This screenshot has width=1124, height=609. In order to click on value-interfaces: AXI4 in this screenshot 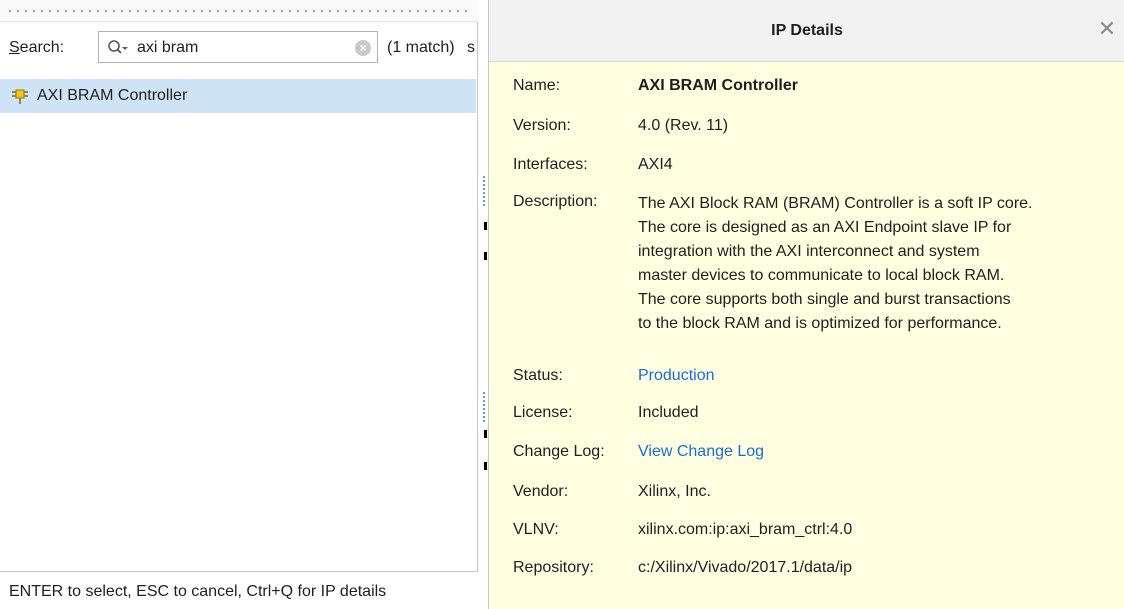, I will do `click(655, 164)`.